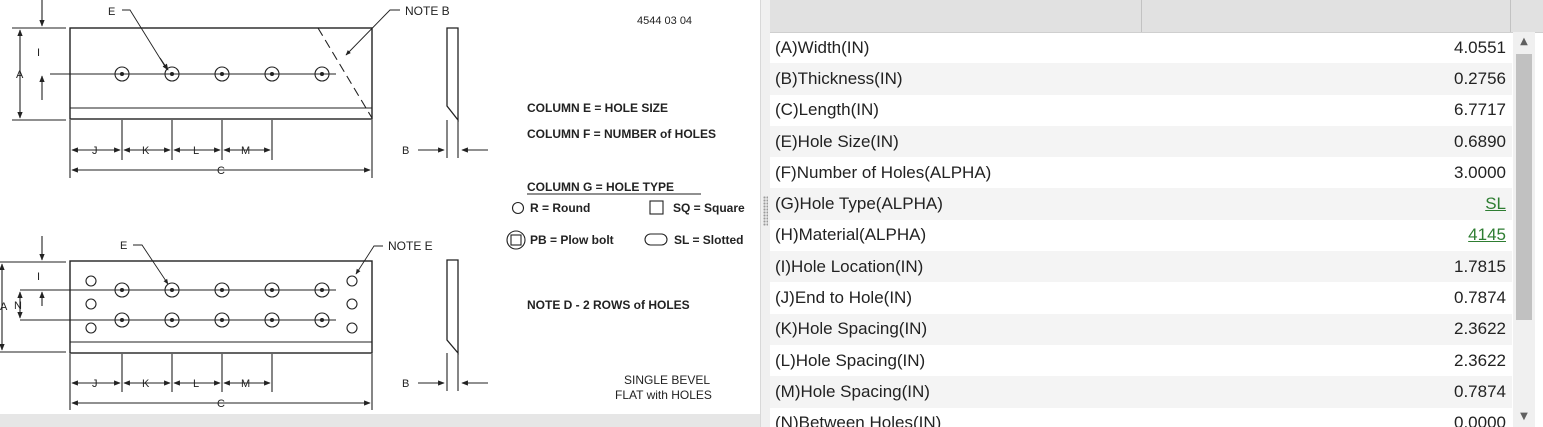 Image resolution: width=1543 pixels, height=427 pixels. Describe the element at coordinates (822, 47) in the screenshot. I see `property-name: (A)Width(IN)` at that location.